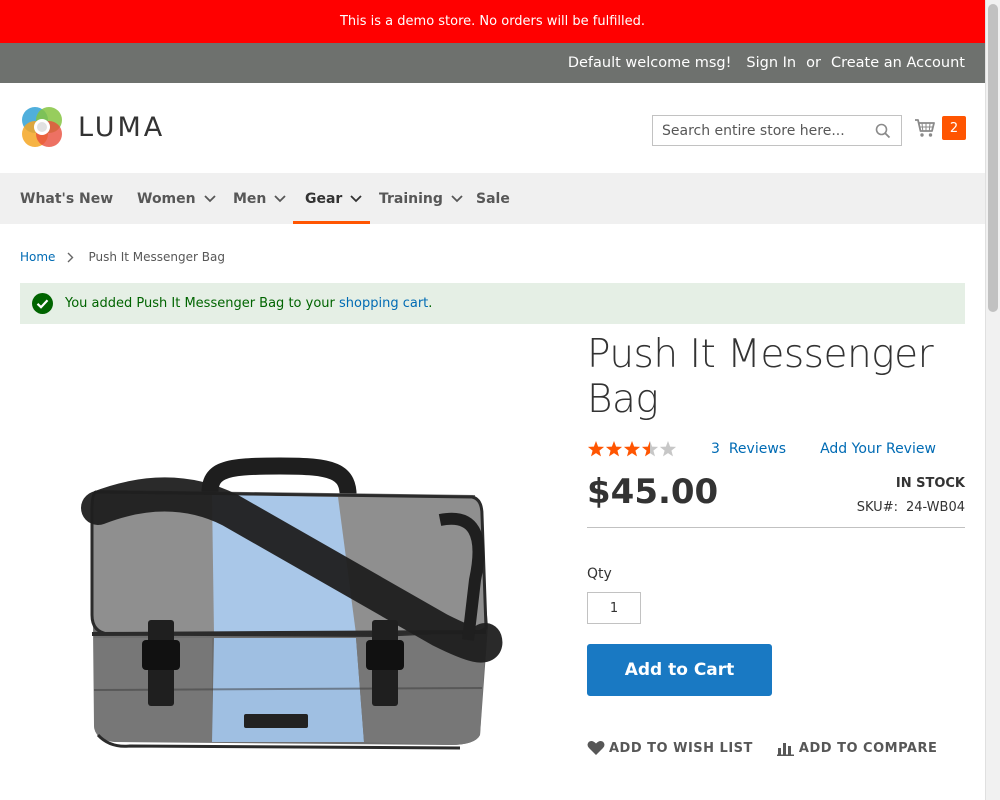 This screenshot has width=1000, height=800. What do you see at coordinates (992, 400) in the screenshot?
I see `page-scrollbar` at bounding box center [992, 400].